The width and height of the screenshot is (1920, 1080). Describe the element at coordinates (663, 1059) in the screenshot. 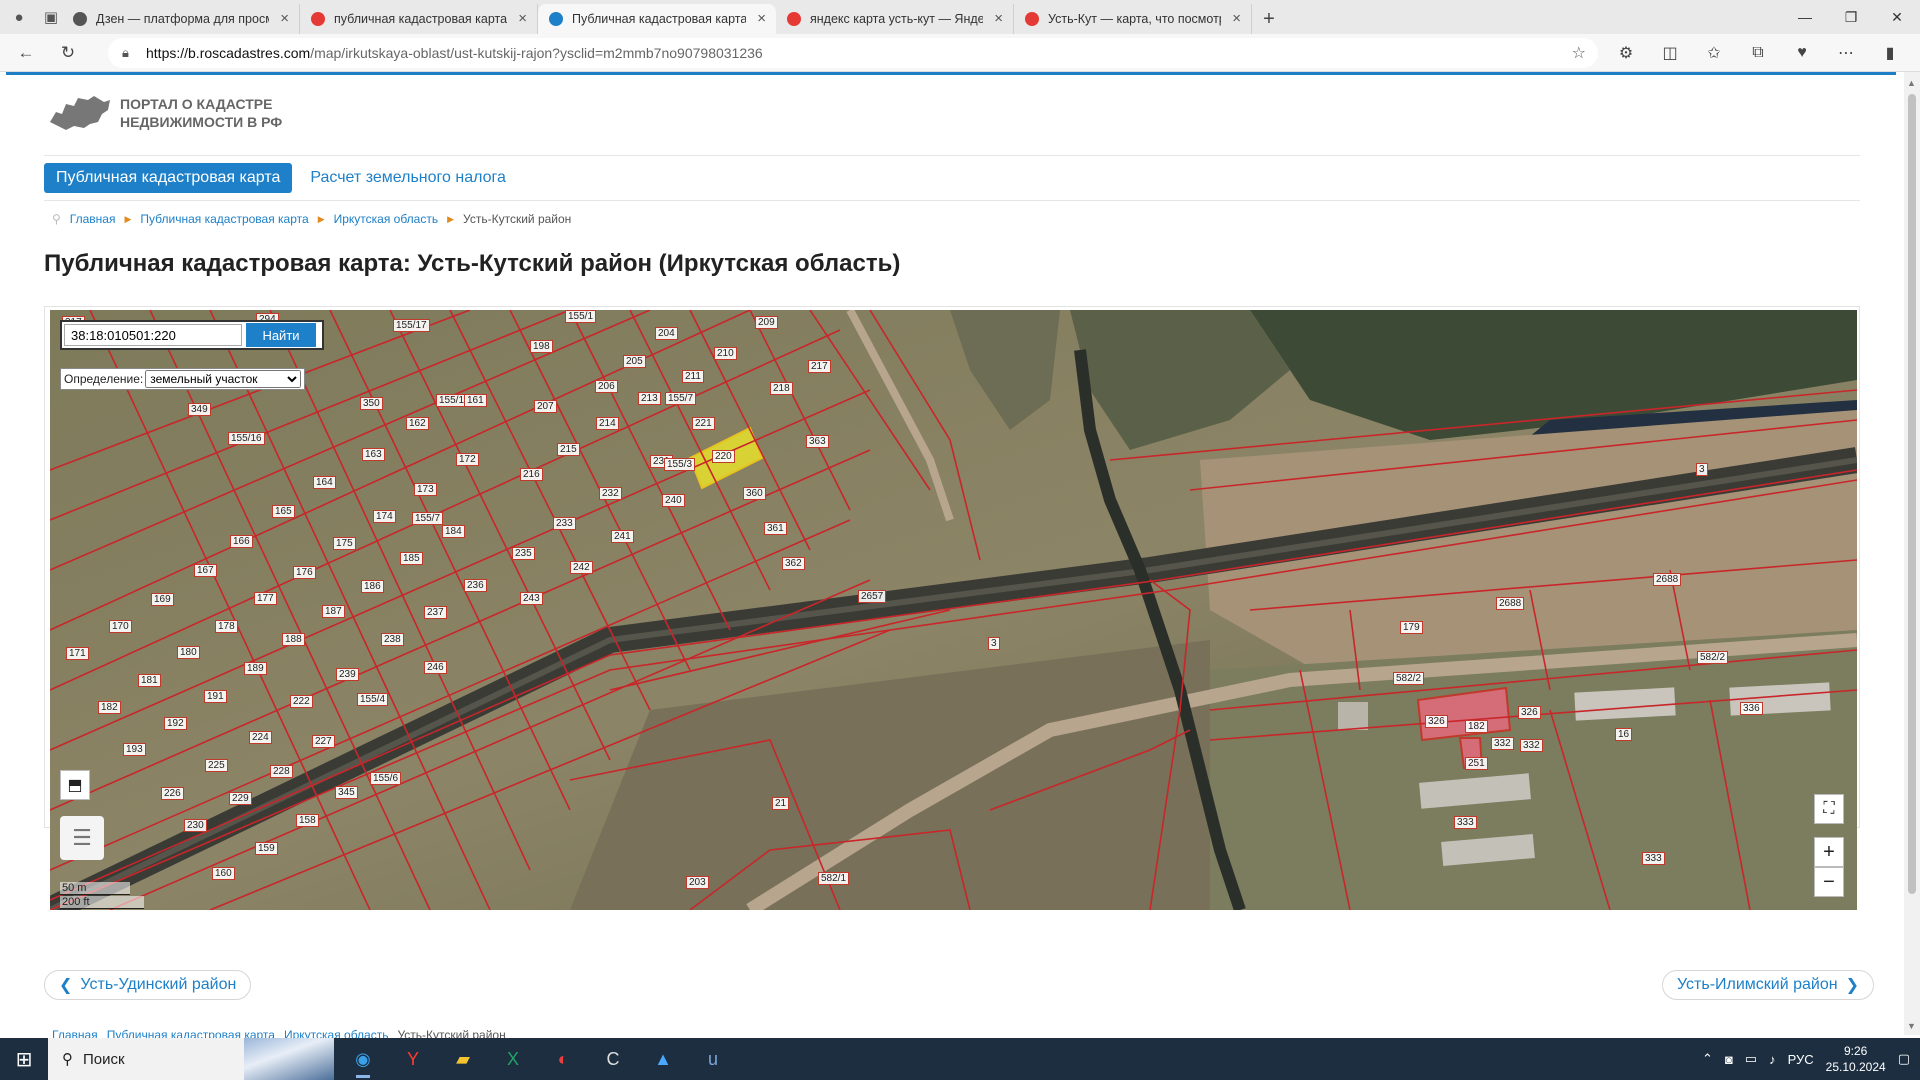

I see `photos-icon: ▲` at that location.